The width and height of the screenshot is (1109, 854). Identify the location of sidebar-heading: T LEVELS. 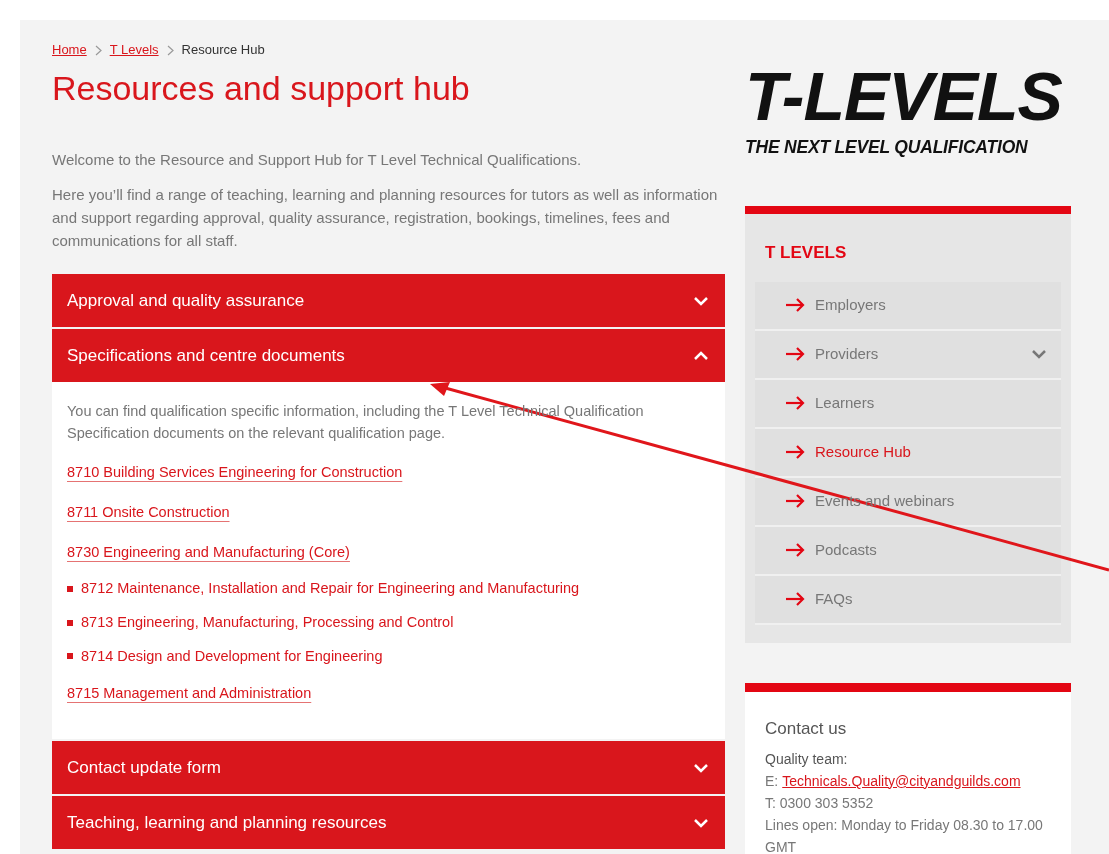
(806, 253).